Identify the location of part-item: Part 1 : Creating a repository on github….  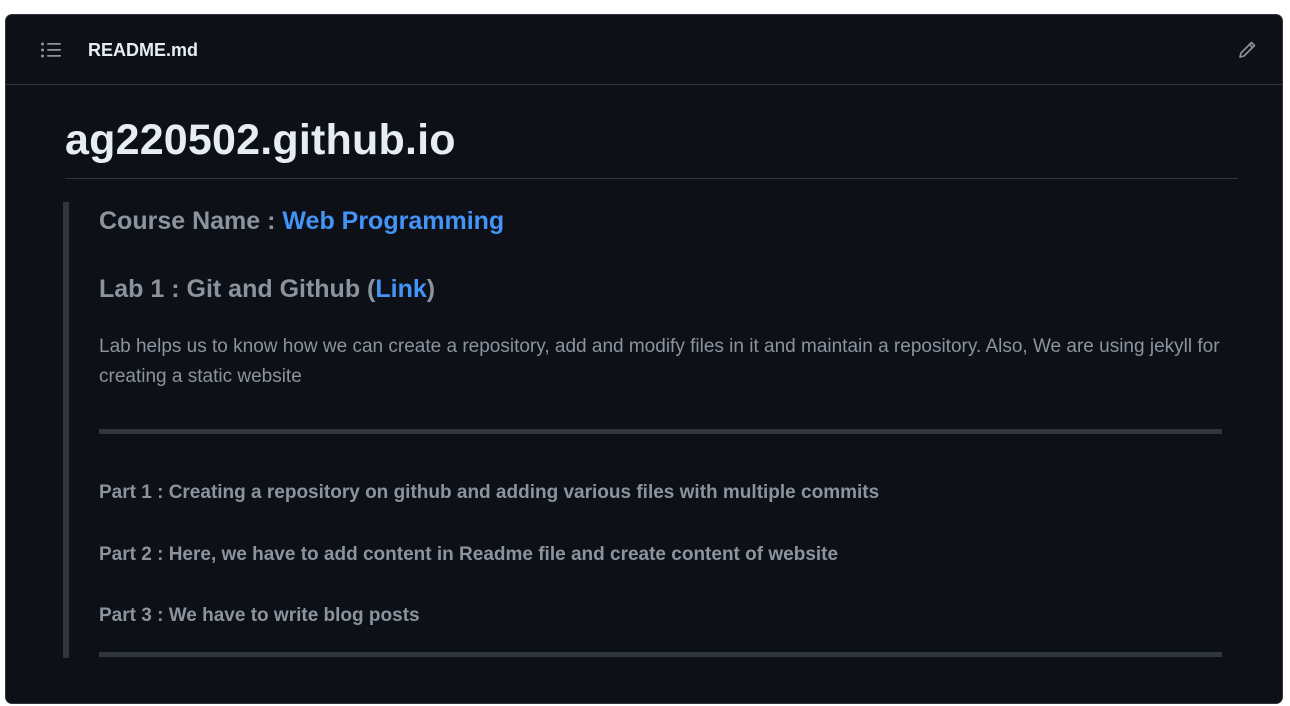
(489, 492).